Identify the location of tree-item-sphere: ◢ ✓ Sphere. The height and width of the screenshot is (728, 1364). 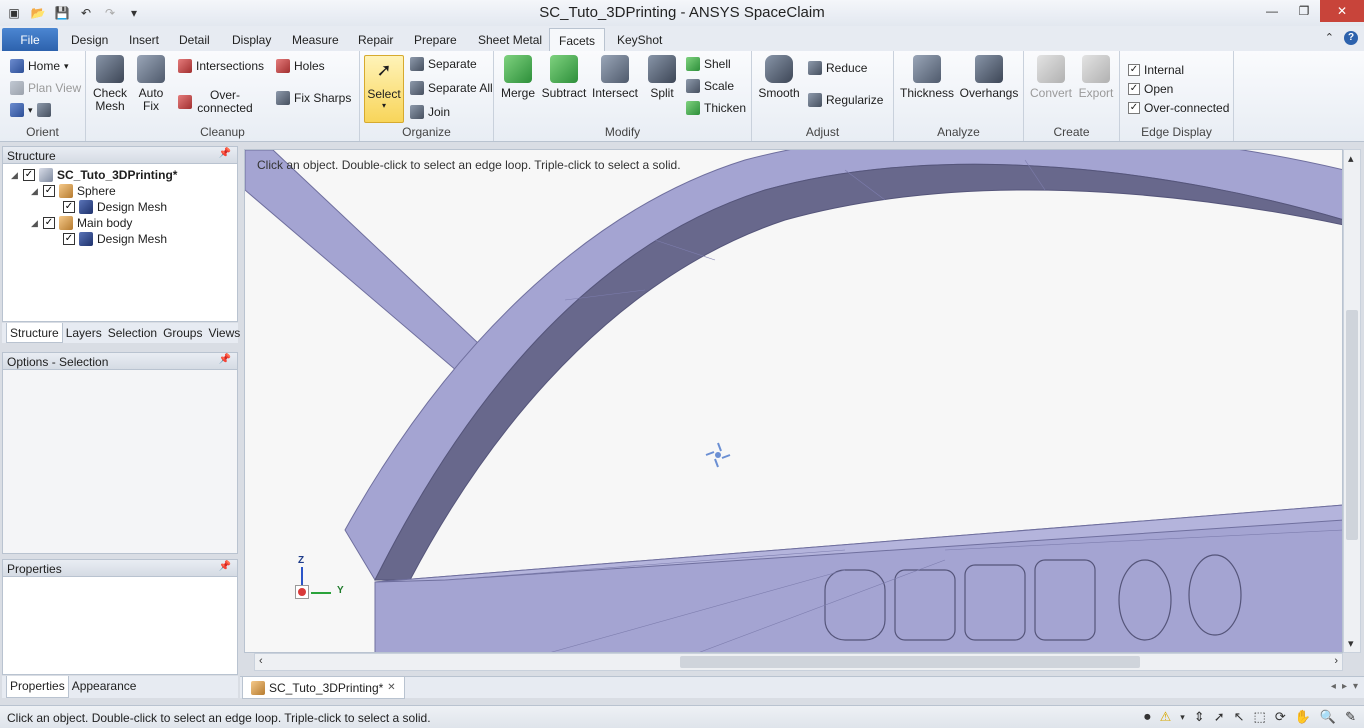
(73, 191).